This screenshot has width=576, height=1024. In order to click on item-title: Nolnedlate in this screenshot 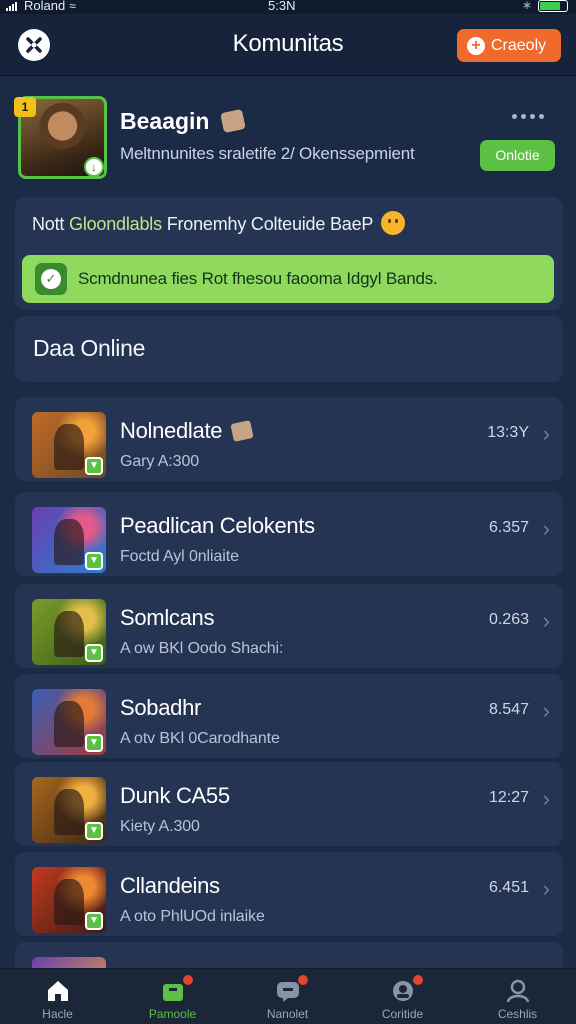, I will do `click(187, 431)`.